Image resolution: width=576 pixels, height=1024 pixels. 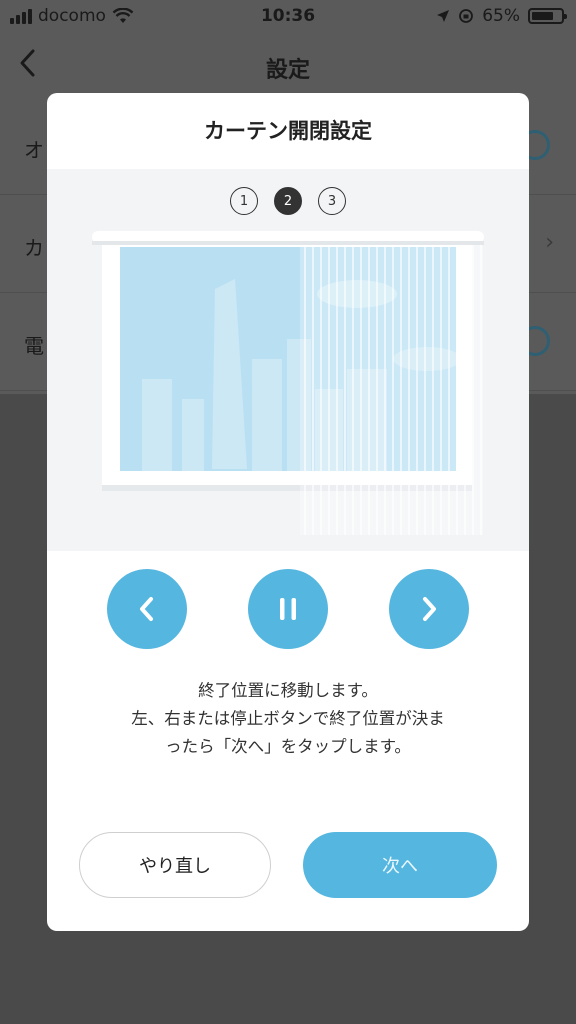 What do you see at coordinates (288, 17) in the screenshot?
I see `status-bar: docomo 10:36 65%` at bounding box center [288, 17].